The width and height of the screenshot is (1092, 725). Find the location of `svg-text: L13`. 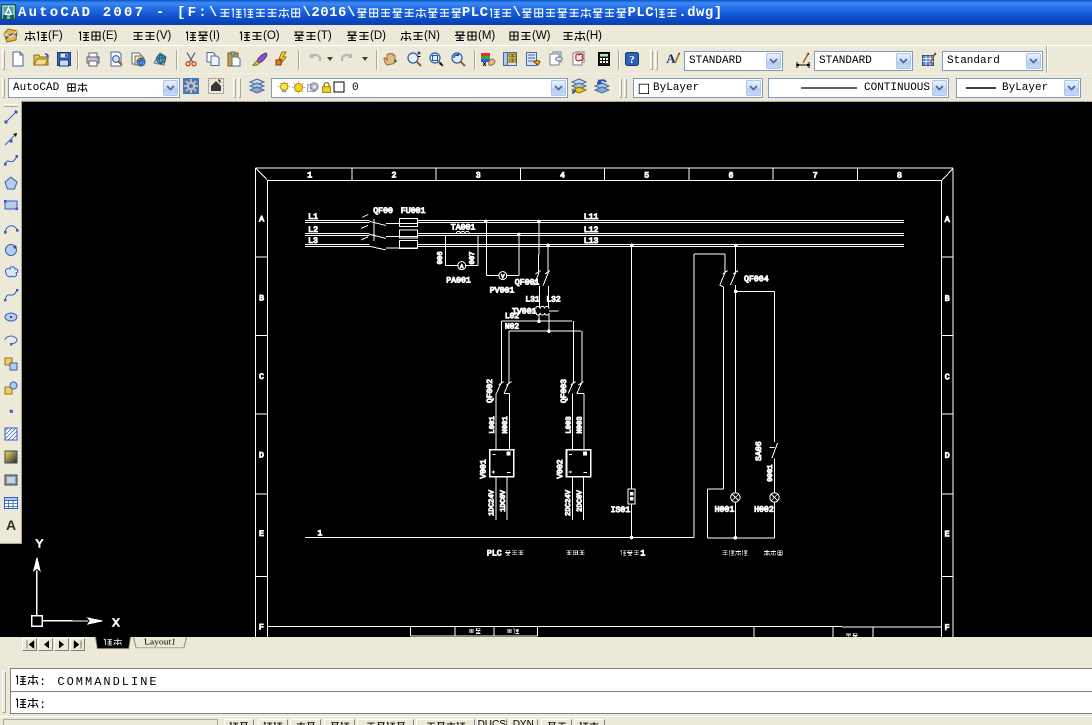

svg-text: L13 is located at coordinates (591, 241).